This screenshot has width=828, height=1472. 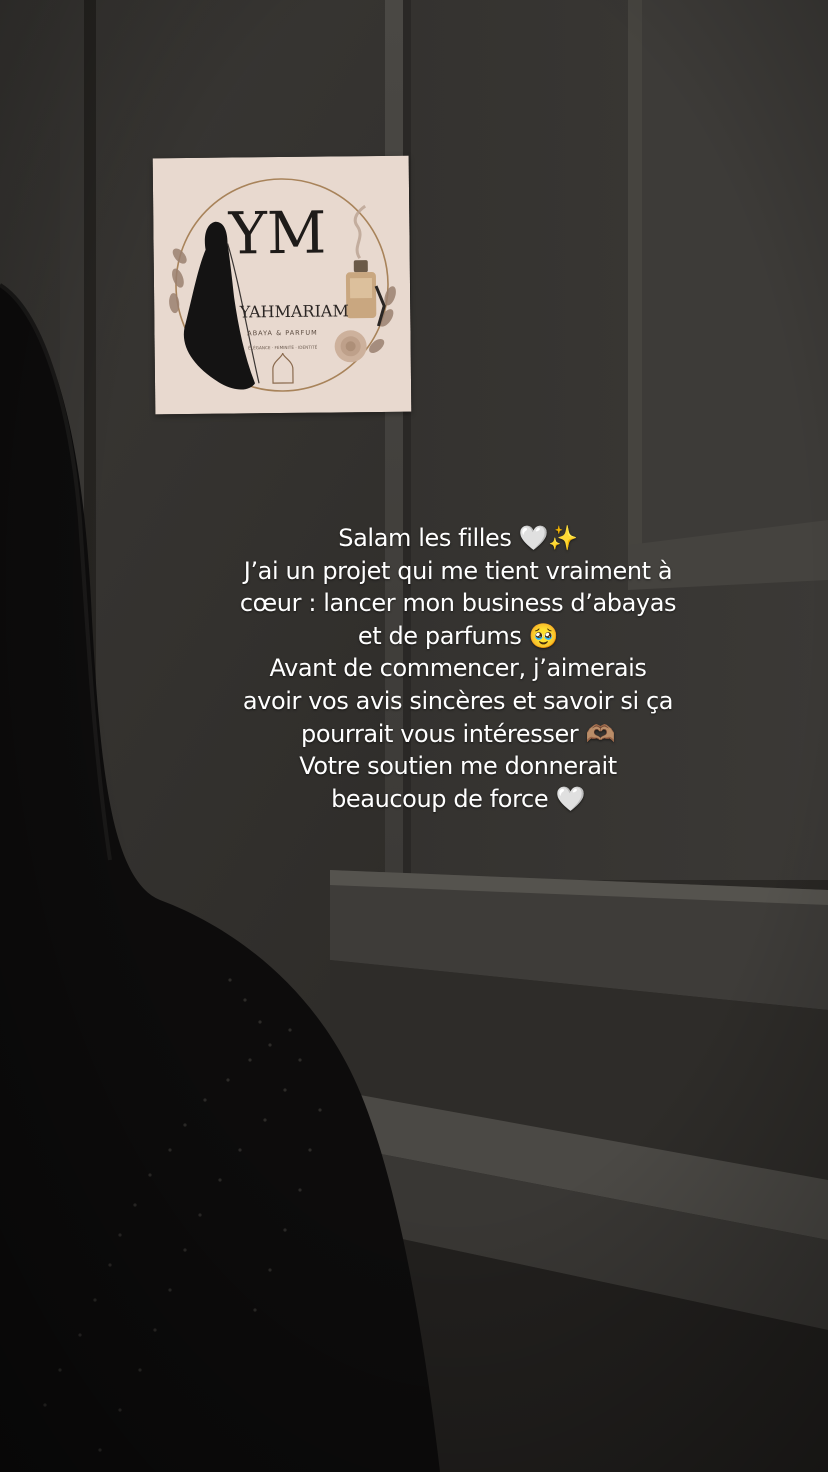 I want to click on heart-hands-icon: 🫶🏽, so click(x=600, y=733).